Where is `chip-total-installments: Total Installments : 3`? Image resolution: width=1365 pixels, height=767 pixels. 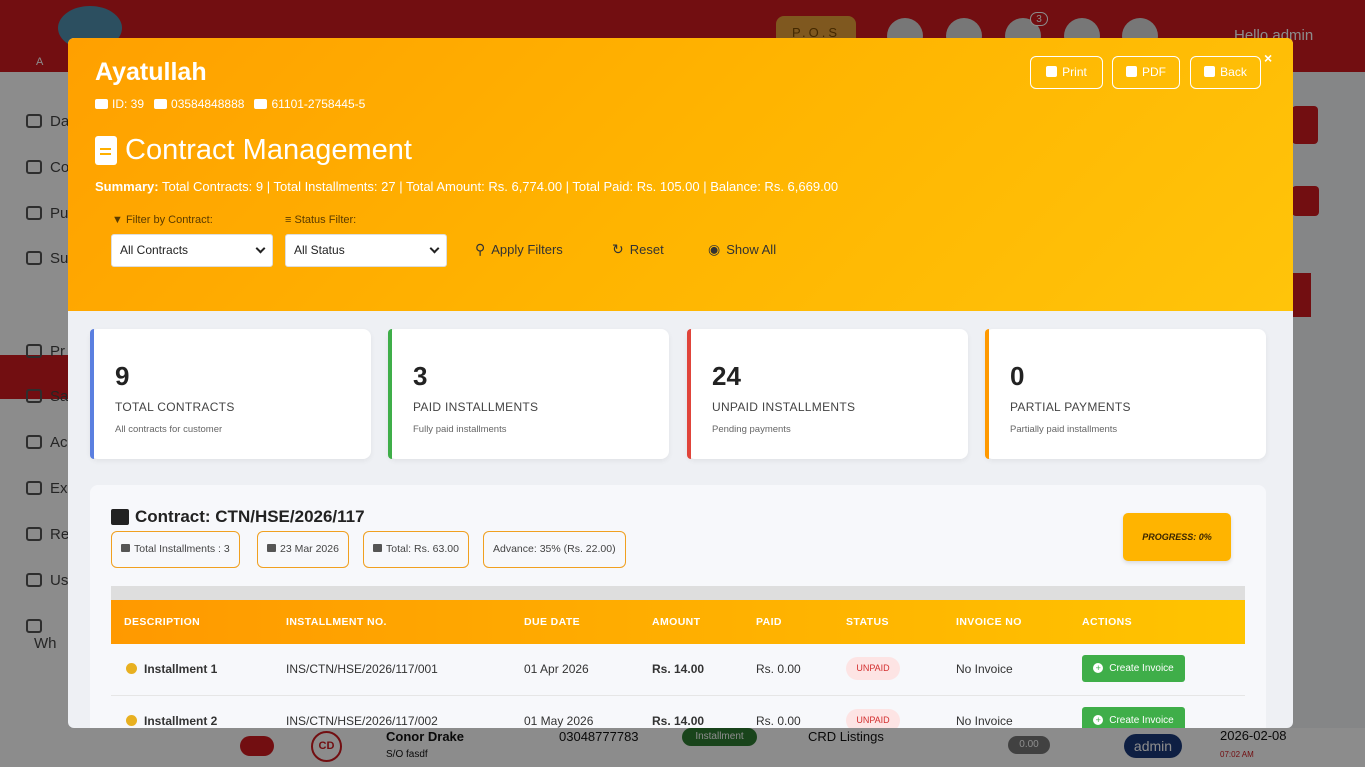 chip-total-installments: Total Installments : 3 is located at coordinates (175, 549).